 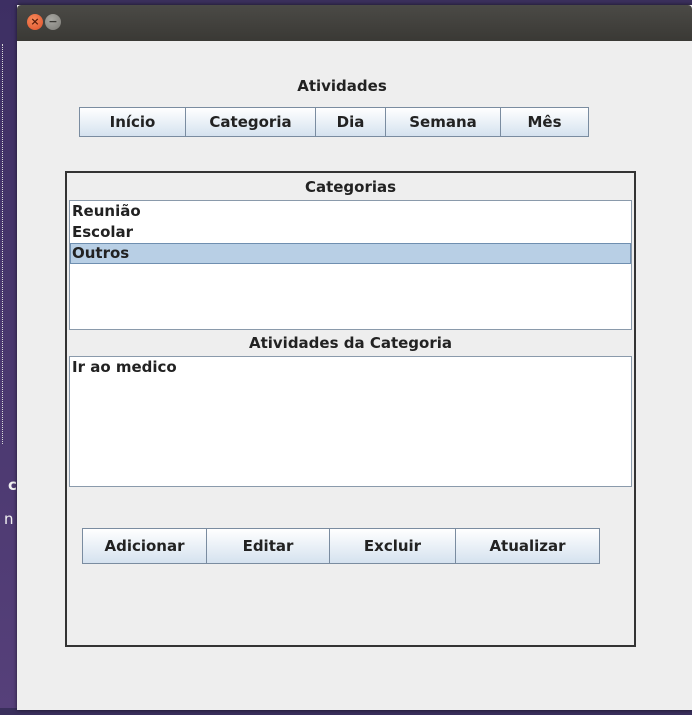 What do you see at coordinates (354, 23) in the screenshot?
I see `window-titlebar: × −` at bounding box center [354, 23].